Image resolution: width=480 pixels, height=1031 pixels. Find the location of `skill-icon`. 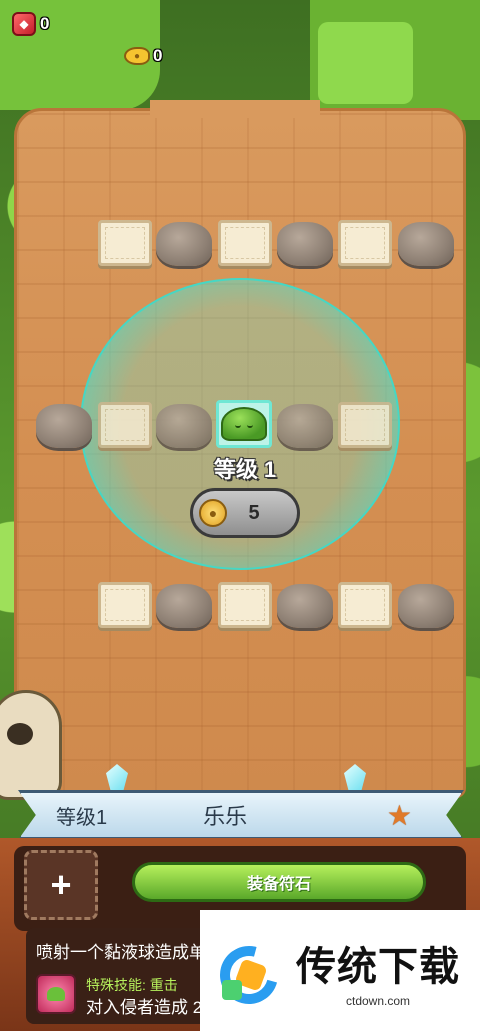

skill-icon is located at coordinates (56, 994).